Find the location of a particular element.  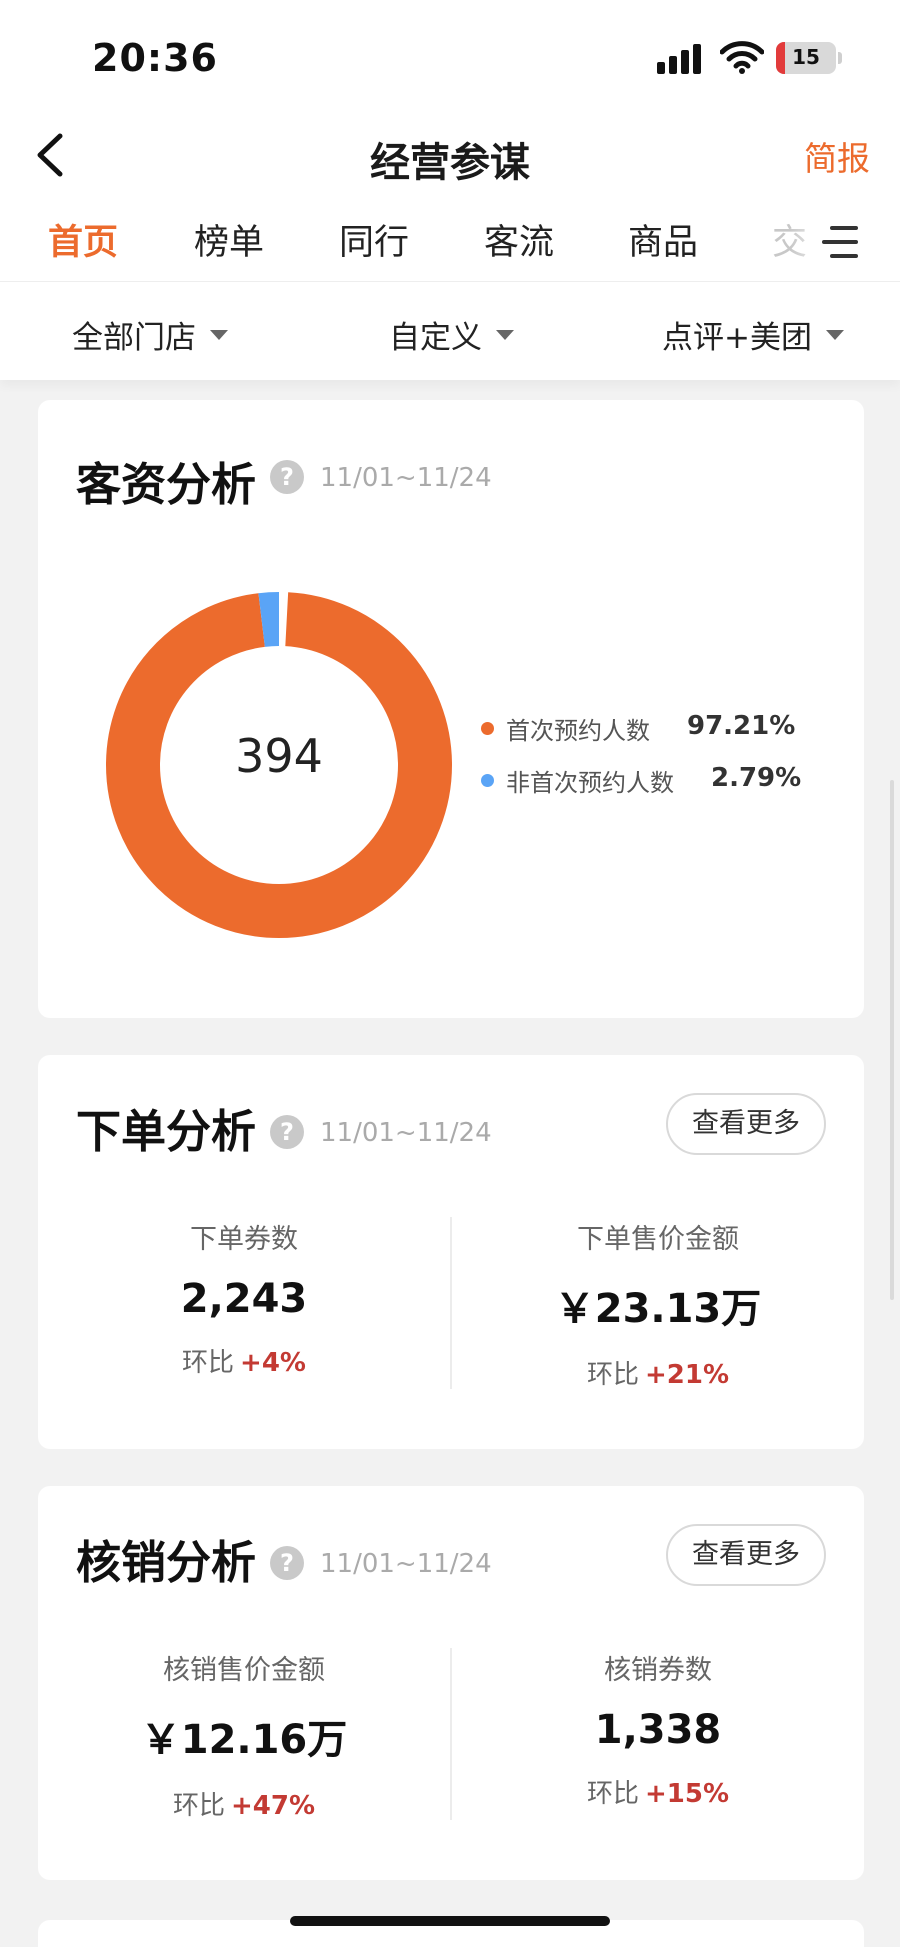

store-filter-label: 全部门店 is located at coordinates (134, 338).